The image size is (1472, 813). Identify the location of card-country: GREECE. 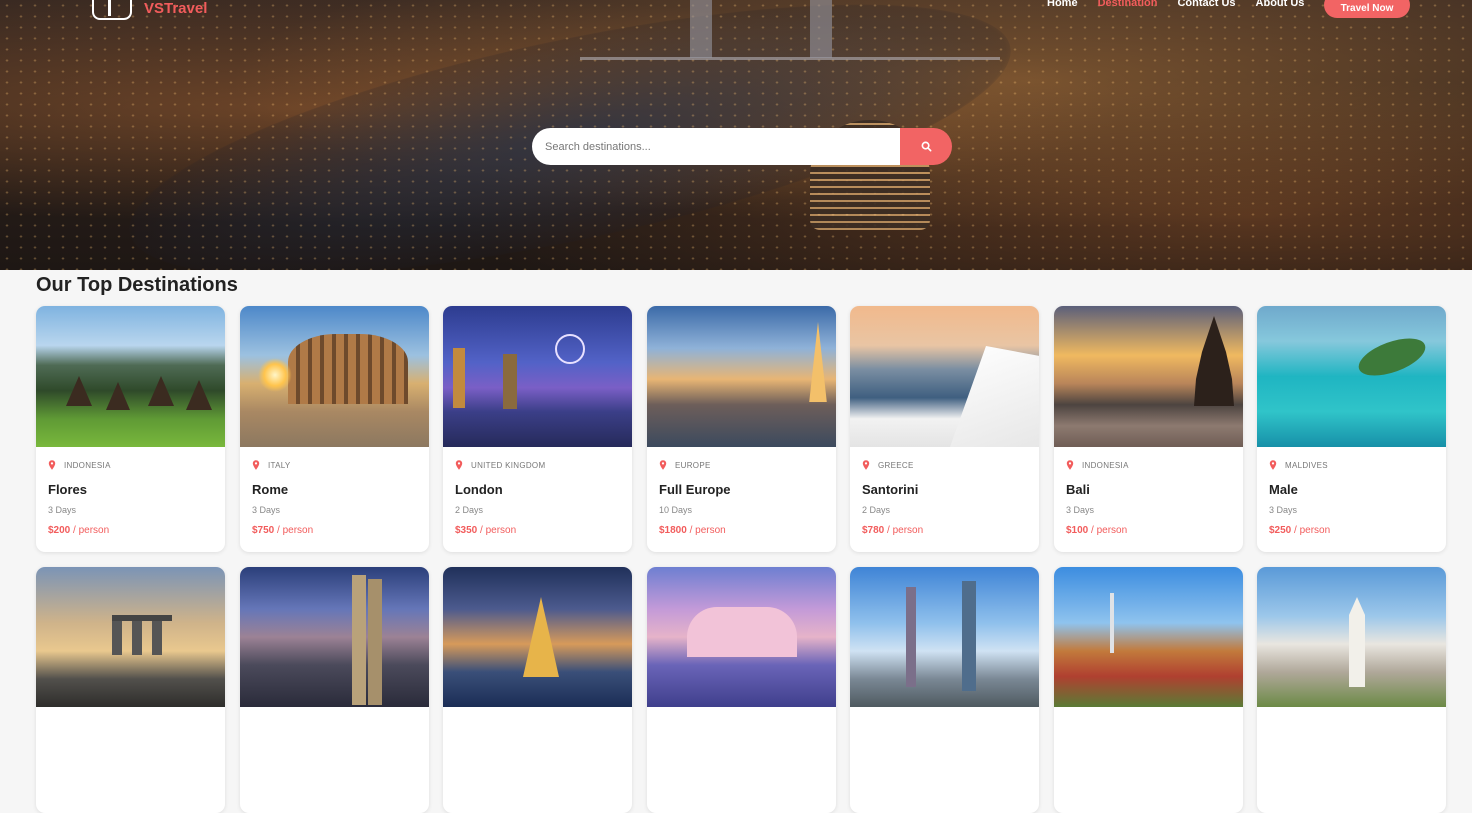
(944, 465).